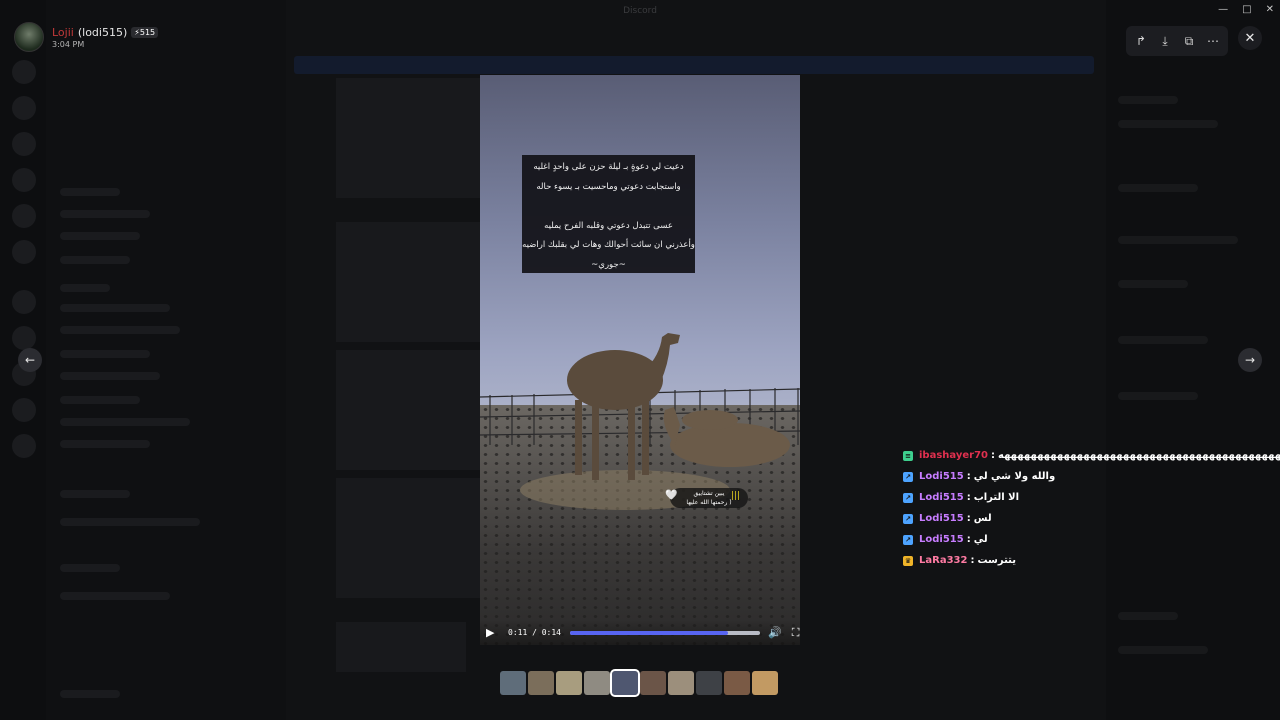 This screenshot has width=1280, height=720. I want to click on window-close-button: ✕, so click(1270, 9).